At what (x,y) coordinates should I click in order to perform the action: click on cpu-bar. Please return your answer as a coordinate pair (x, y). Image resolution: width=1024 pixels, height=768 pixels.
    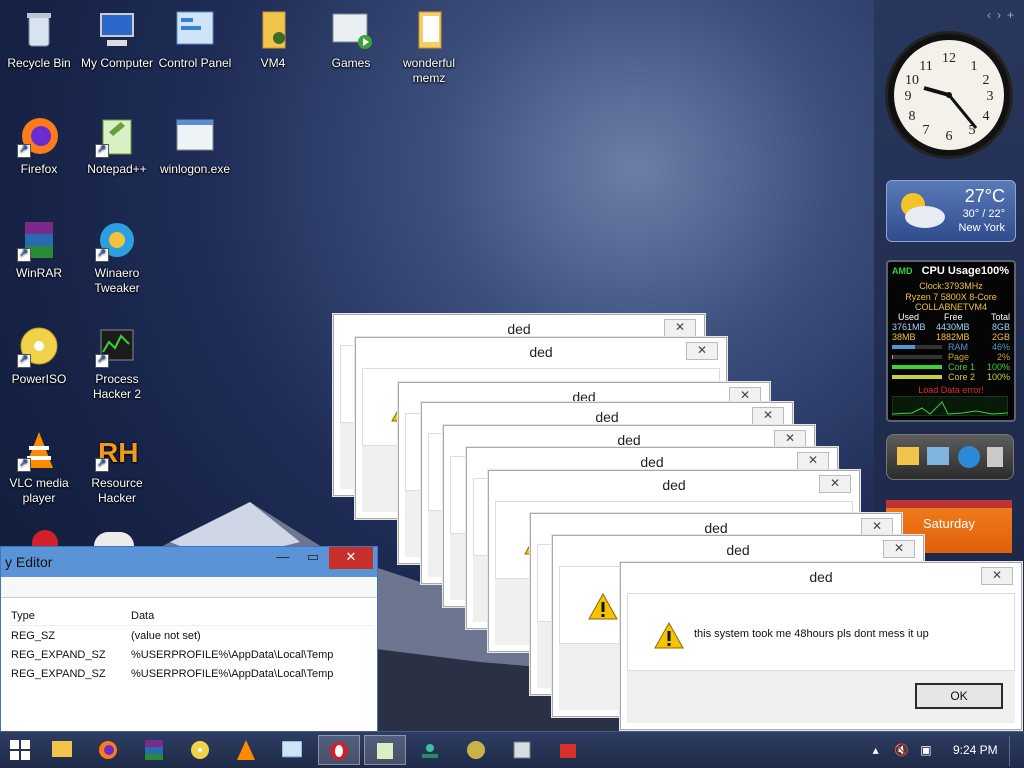
    Looking at the image, I should click on (917, 377).